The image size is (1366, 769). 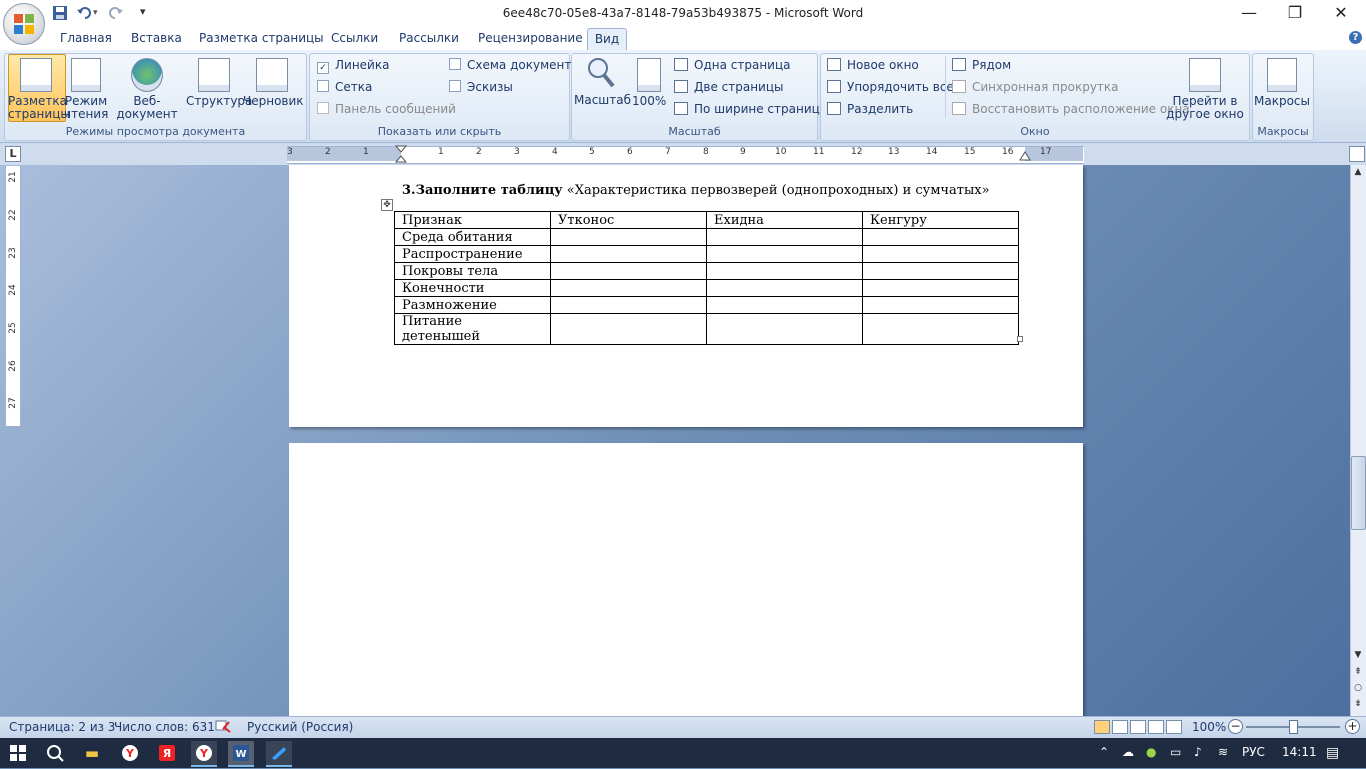 What do you see at coordinates (472, 329) in the screenshot?
I see `table-cell: Питание детенышей` at bounding box center [472, 329].